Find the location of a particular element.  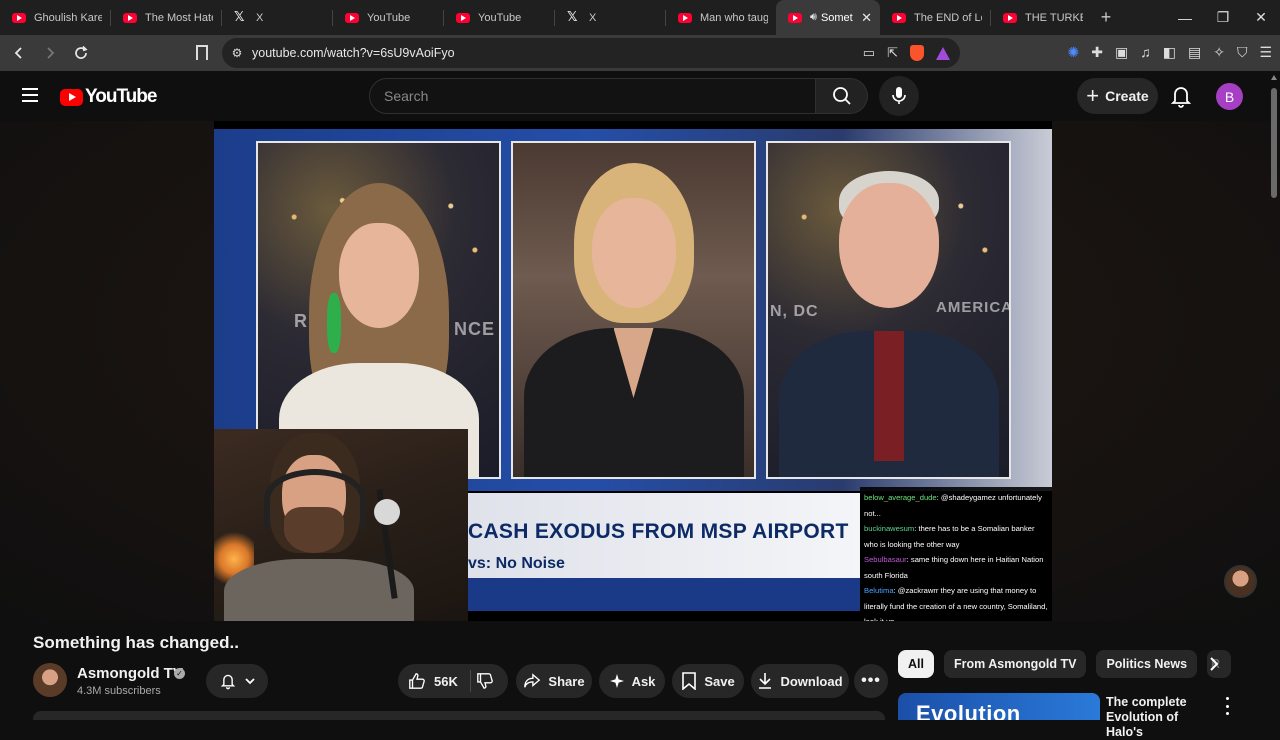

close-tab-icon: ✕ is located at coordinates (866, 18).